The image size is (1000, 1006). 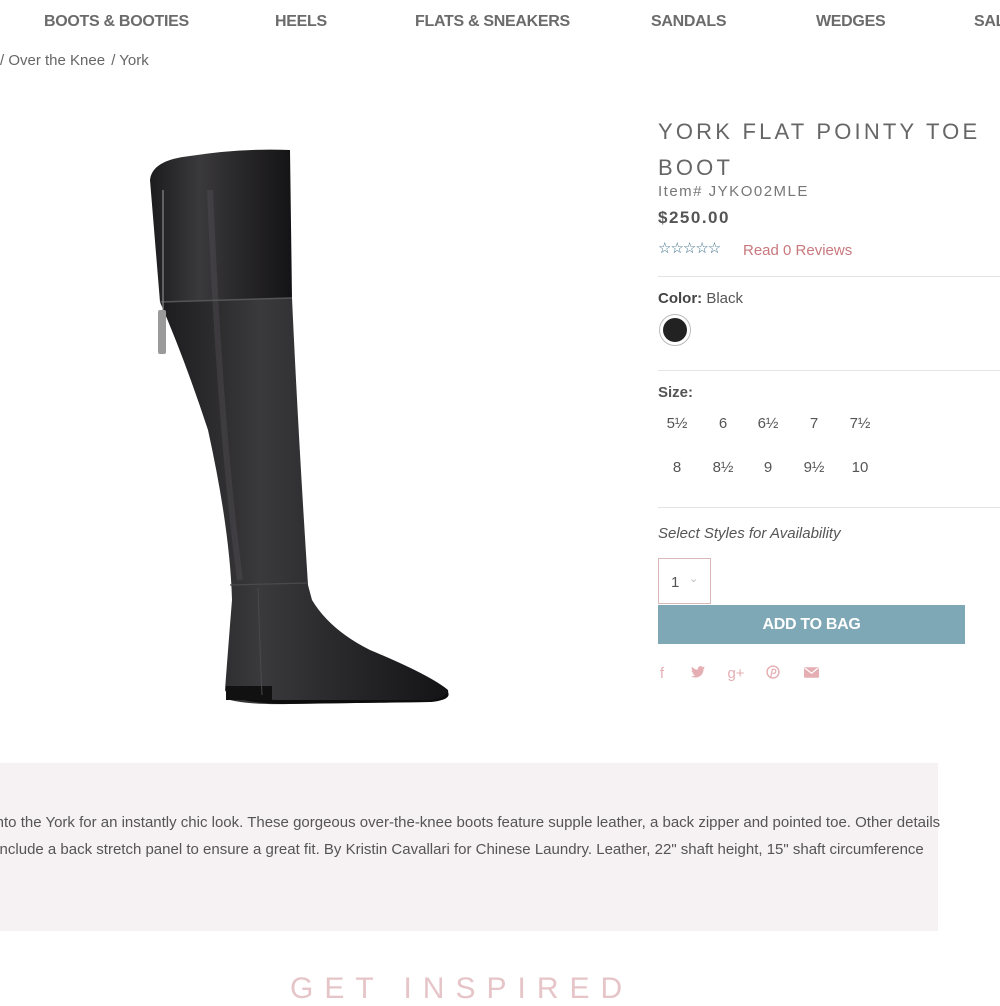 I want to click on nav-item-wedges: WEDGES, so click(x=851, y=22).